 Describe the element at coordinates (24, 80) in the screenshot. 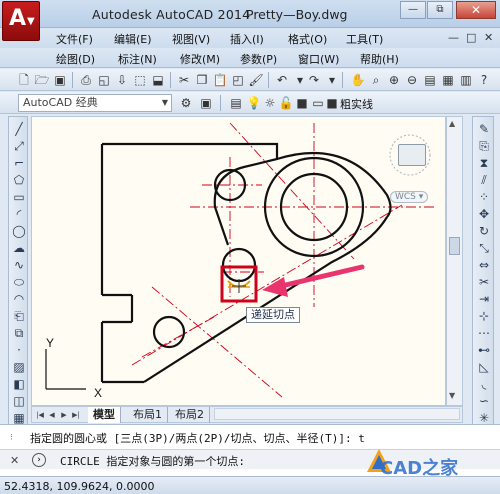

I see `new-icon: 🗋` at that location.